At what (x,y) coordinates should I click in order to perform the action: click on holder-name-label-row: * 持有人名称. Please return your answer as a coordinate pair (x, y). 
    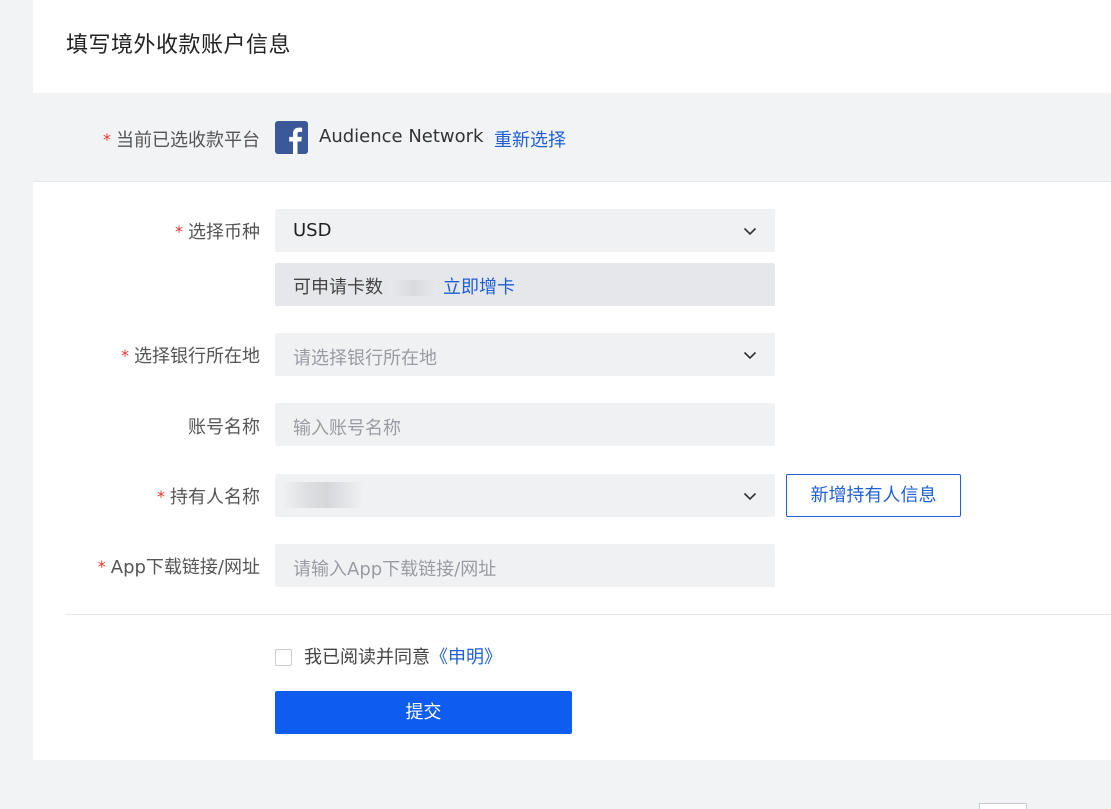
    Looking at the image, I should click on (208, 496).